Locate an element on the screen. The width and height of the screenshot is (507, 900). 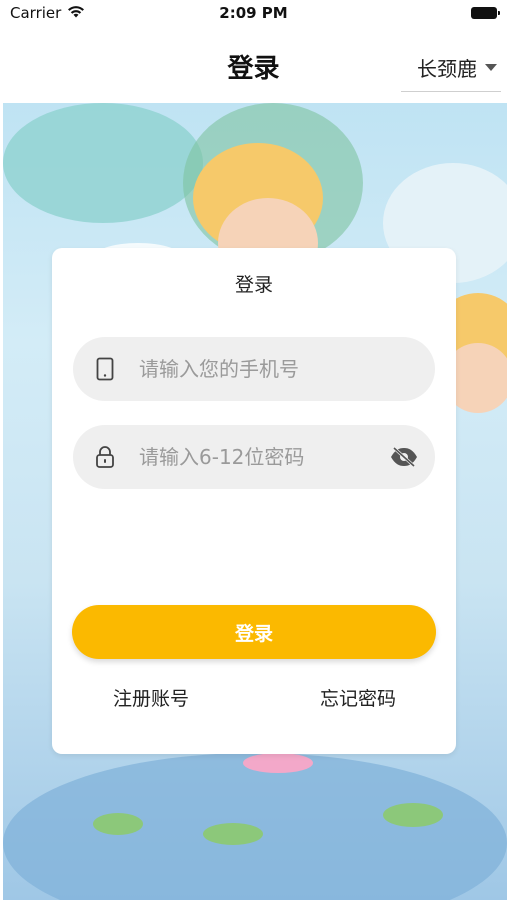
status-time: 2:09 PM is located at coordinates (253, 13).